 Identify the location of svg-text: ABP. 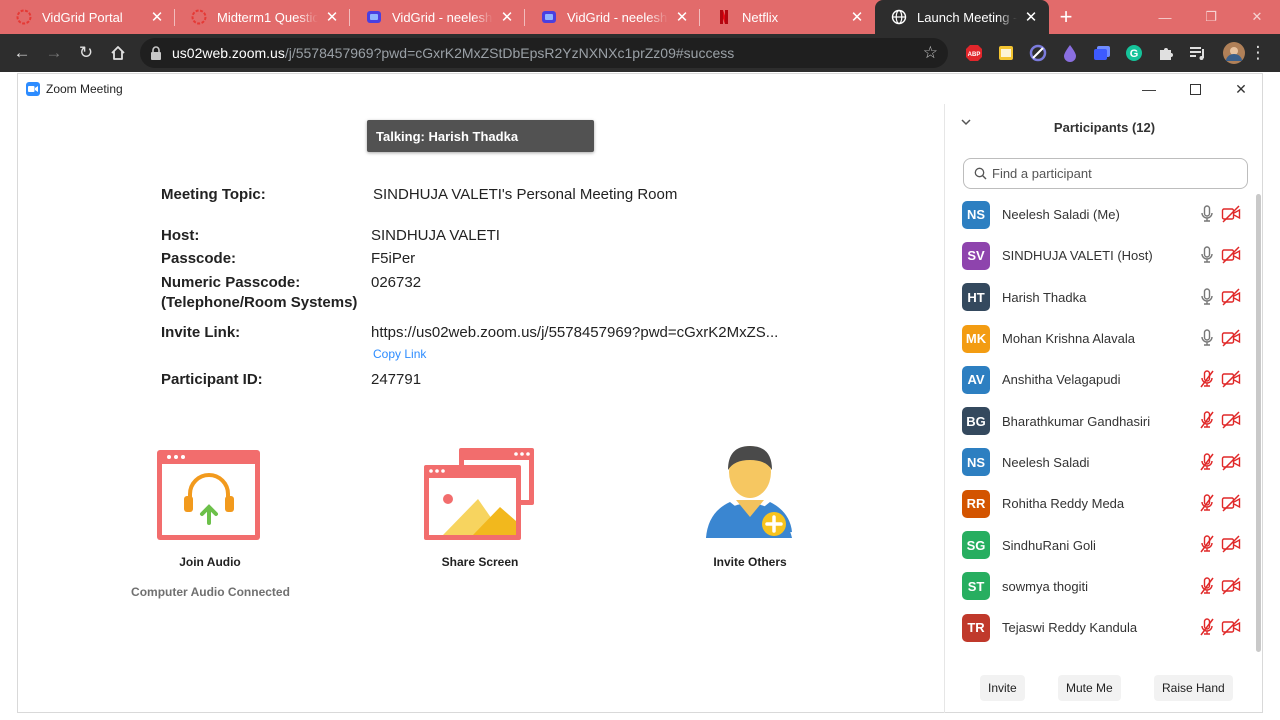
(974, 55).